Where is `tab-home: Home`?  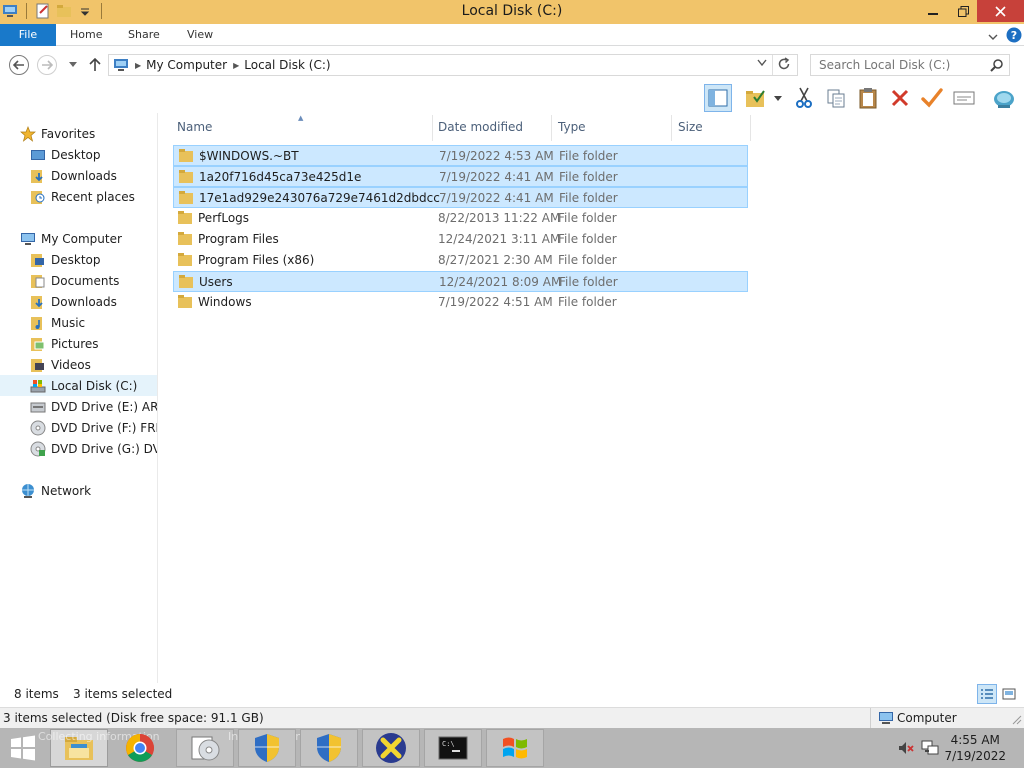
tab-home: Home is located at coordinates (86, 35).